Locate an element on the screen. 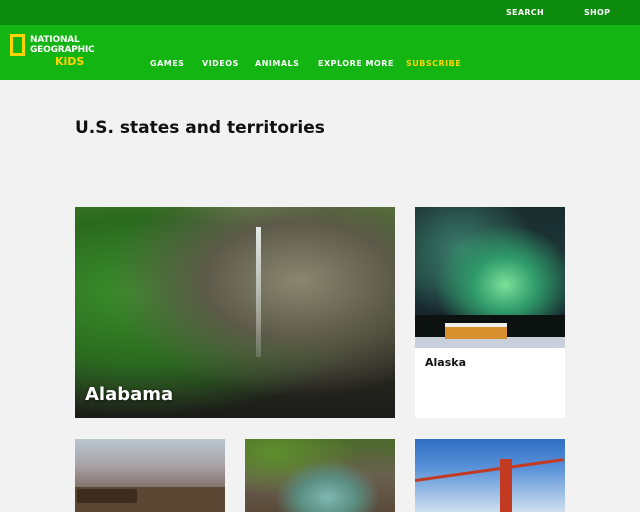 Image resolution: width=640 pixels, height=512 pixels. yellow-border-icon is located at coordinates (17, 45).